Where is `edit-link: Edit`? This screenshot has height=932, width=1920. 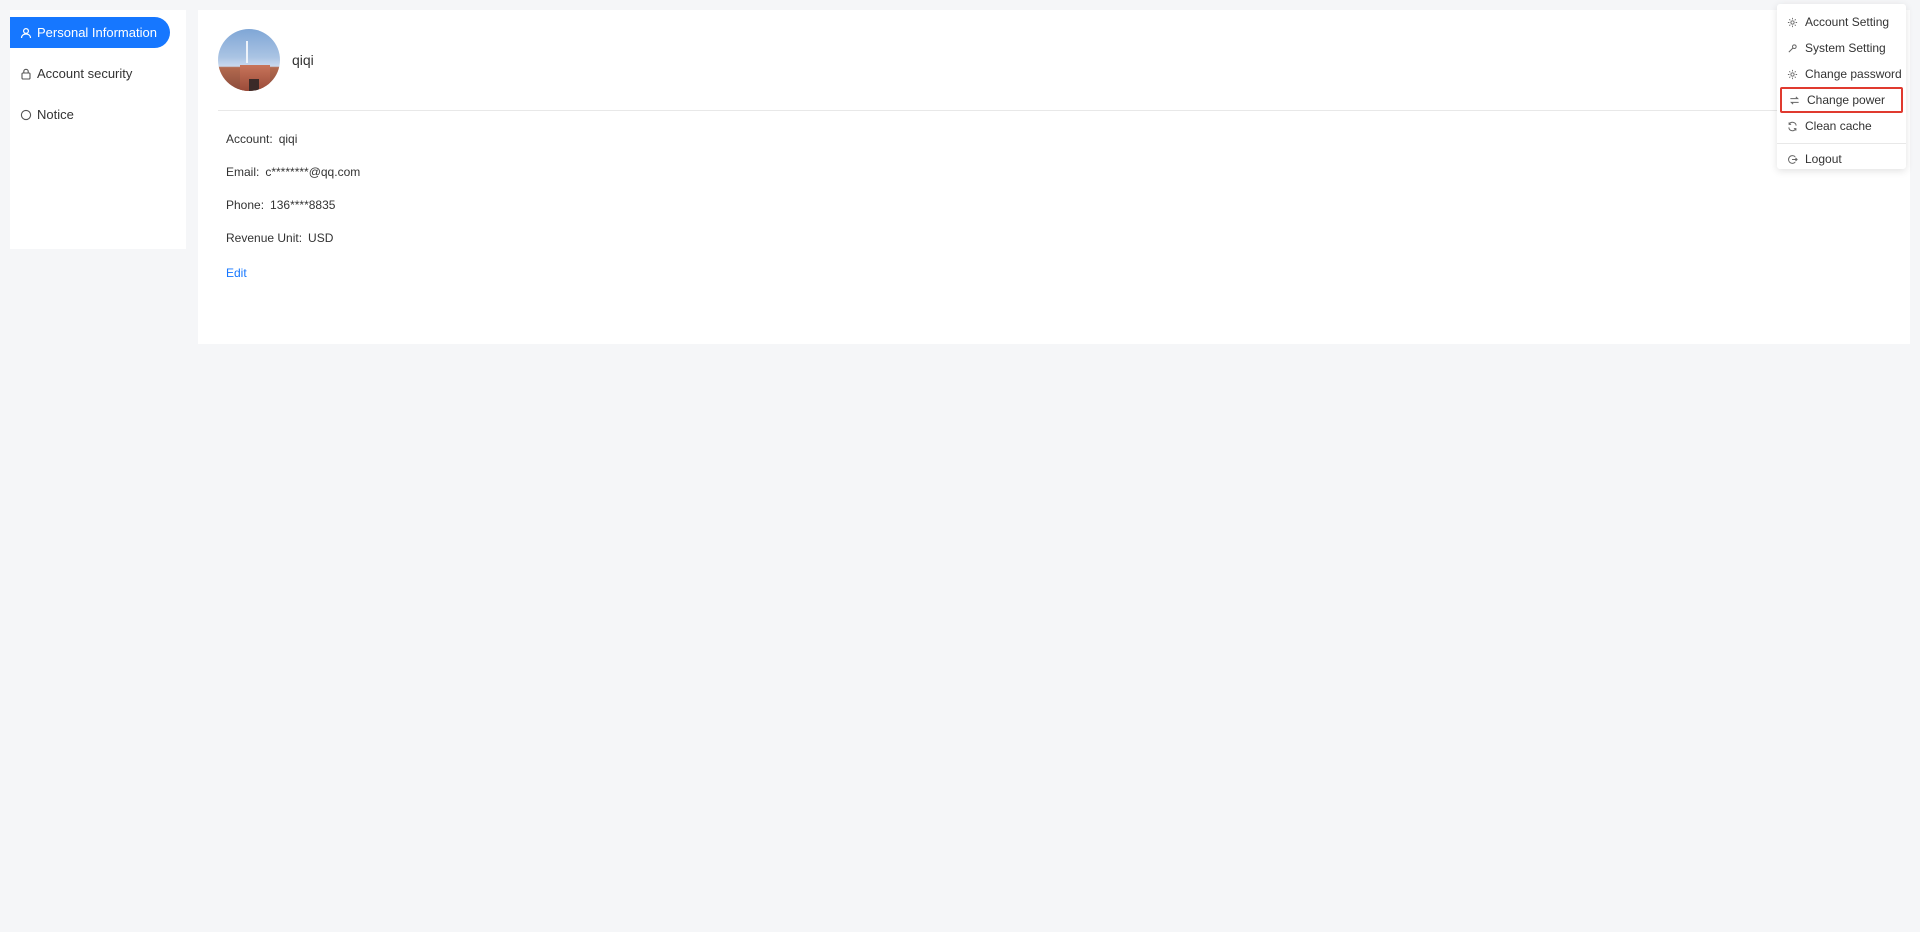
edit-link: Edit is located at coordinates (236, 273).